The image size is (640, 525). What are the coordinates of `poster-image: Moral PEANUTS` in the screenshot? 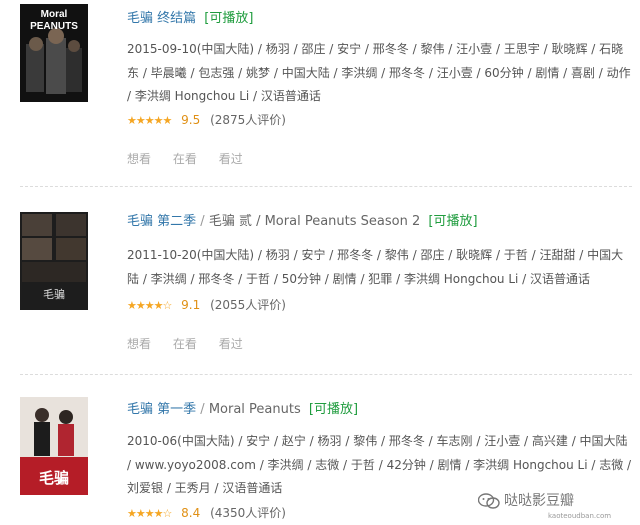 It's located at (54, 53).